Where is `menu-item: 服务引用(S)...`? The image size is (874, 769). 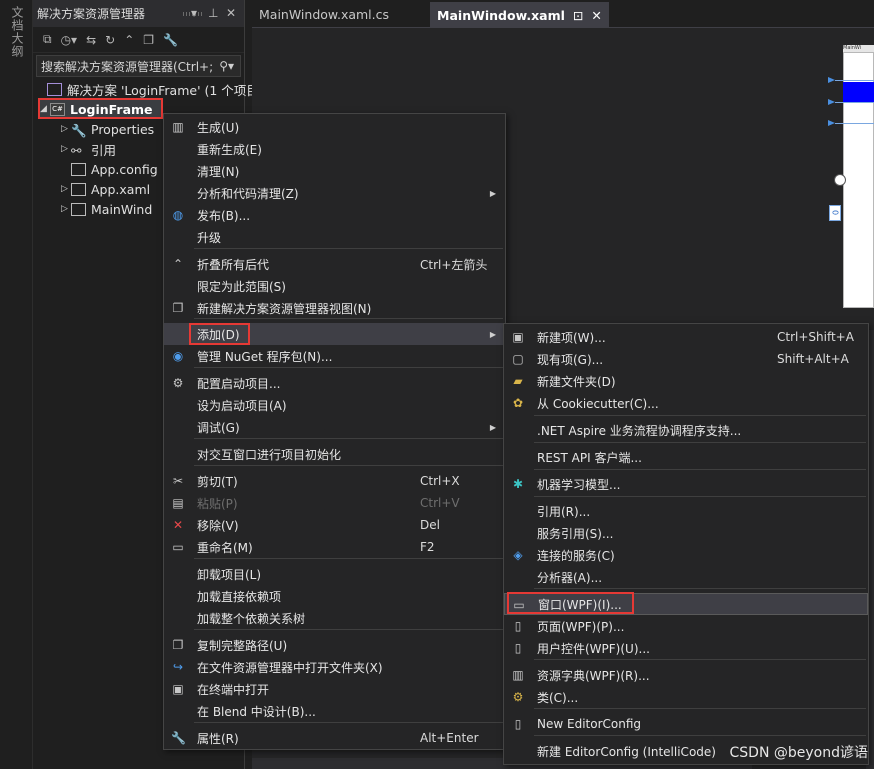 menu-item: 服务引用(S)... is located at coordinates (686, 533).